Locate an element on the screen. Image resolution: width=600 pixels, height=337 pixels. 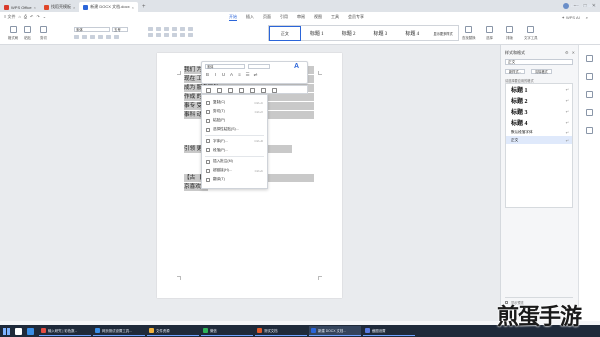
copy-icon is located at coordinates (208, 90).